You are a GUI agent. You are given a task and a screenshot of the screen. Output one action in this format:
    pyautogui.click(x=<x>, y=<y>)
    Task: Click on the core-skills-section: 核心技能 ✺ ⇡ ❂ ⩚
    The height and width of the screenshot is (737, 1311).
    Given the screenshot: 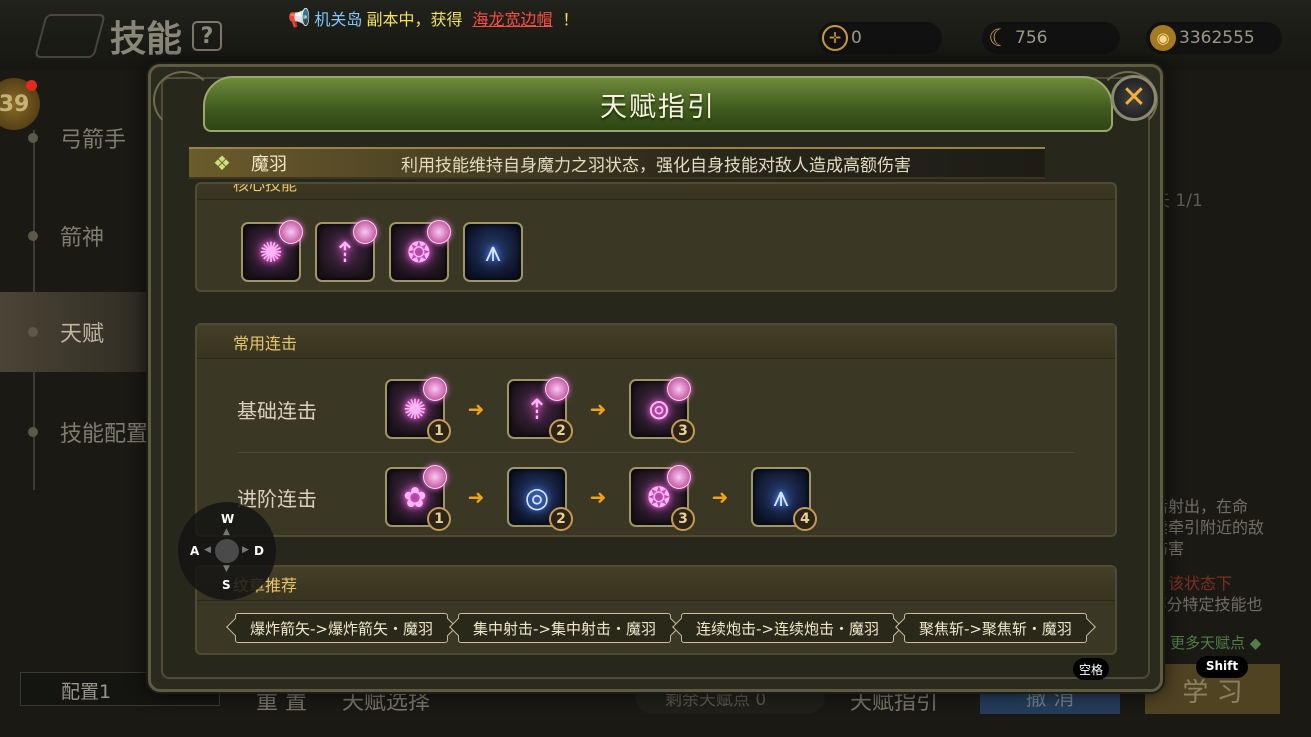 What is the action you would take?
    pyautogui.click(x=656, y=237)
    